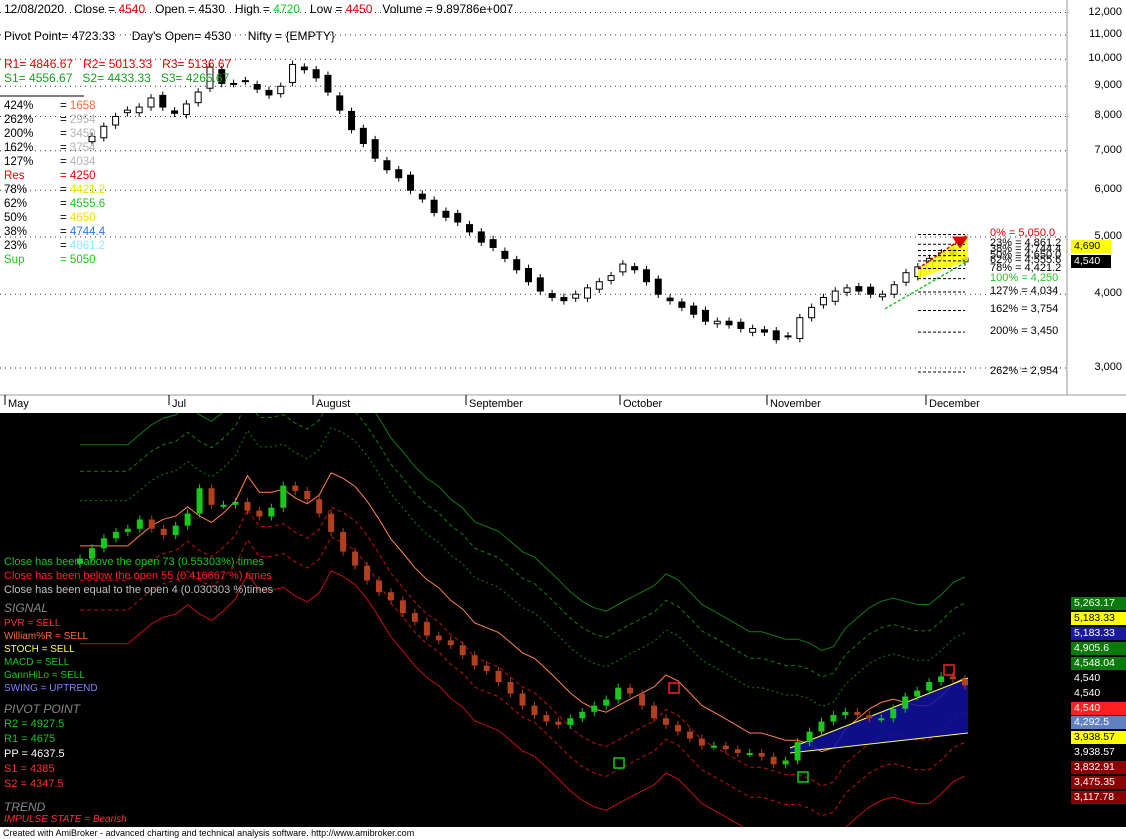 The height and width of the screenshot is (839, 1126). What do you see at coordinates (54, 190) in the screenshot?
I see `fib-level-left: 78% = 4421.2` at bounding box center [54, 190].